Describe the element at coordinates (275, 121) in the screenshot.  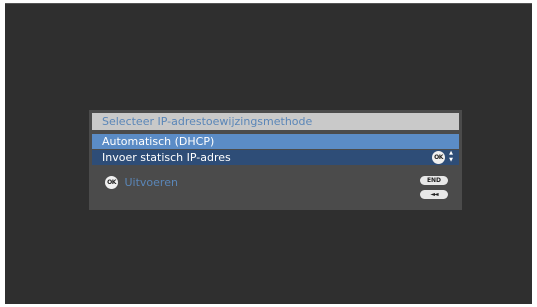
I see `dialog-title: Selecteer IP-adrestoewijzingsmethode` at that location.